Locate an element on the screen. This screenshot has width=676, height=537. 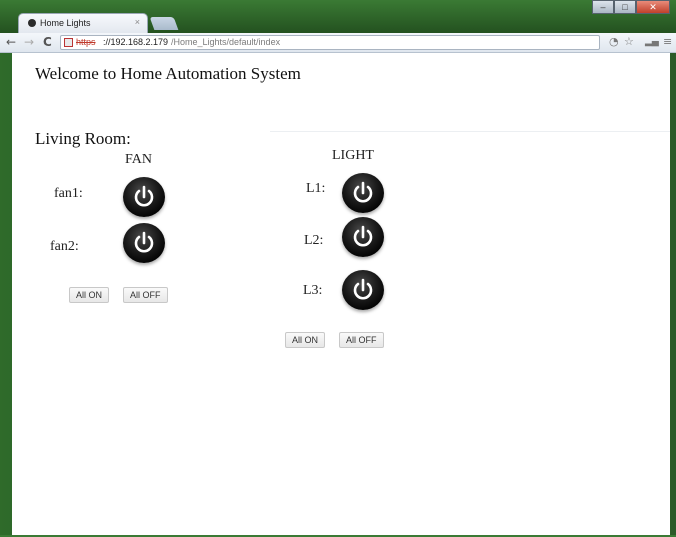
minimize-icon: – is located at coordinates (603, 7).